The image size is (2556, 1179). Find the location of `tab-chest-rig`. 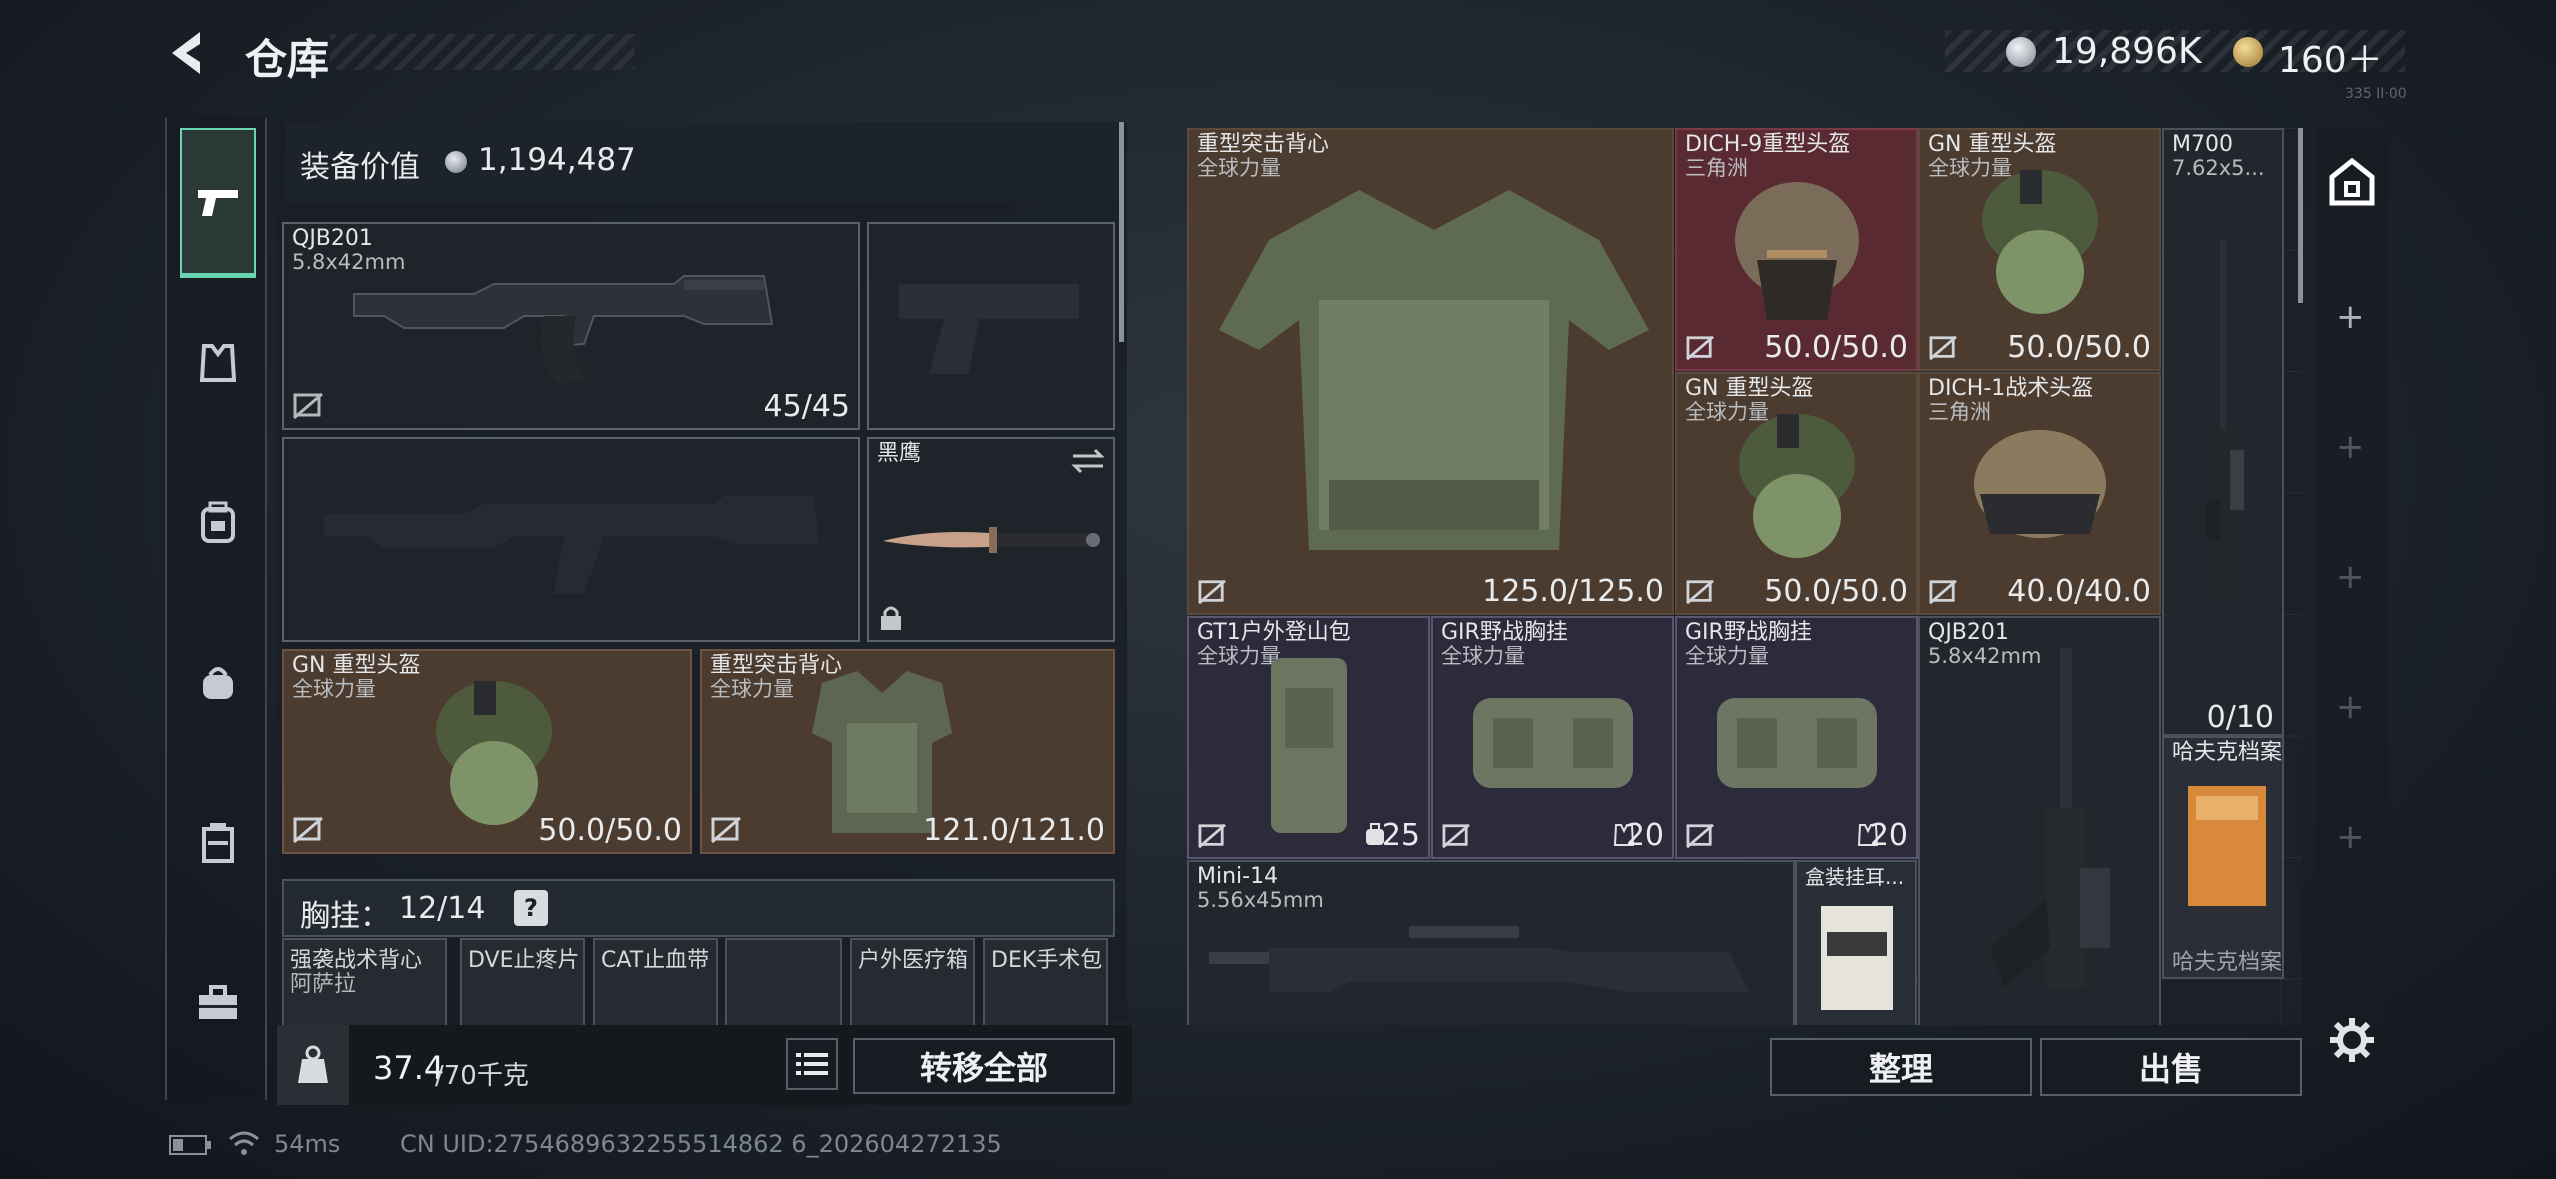

tab-chest-rig is located at coordinates (218, 843).